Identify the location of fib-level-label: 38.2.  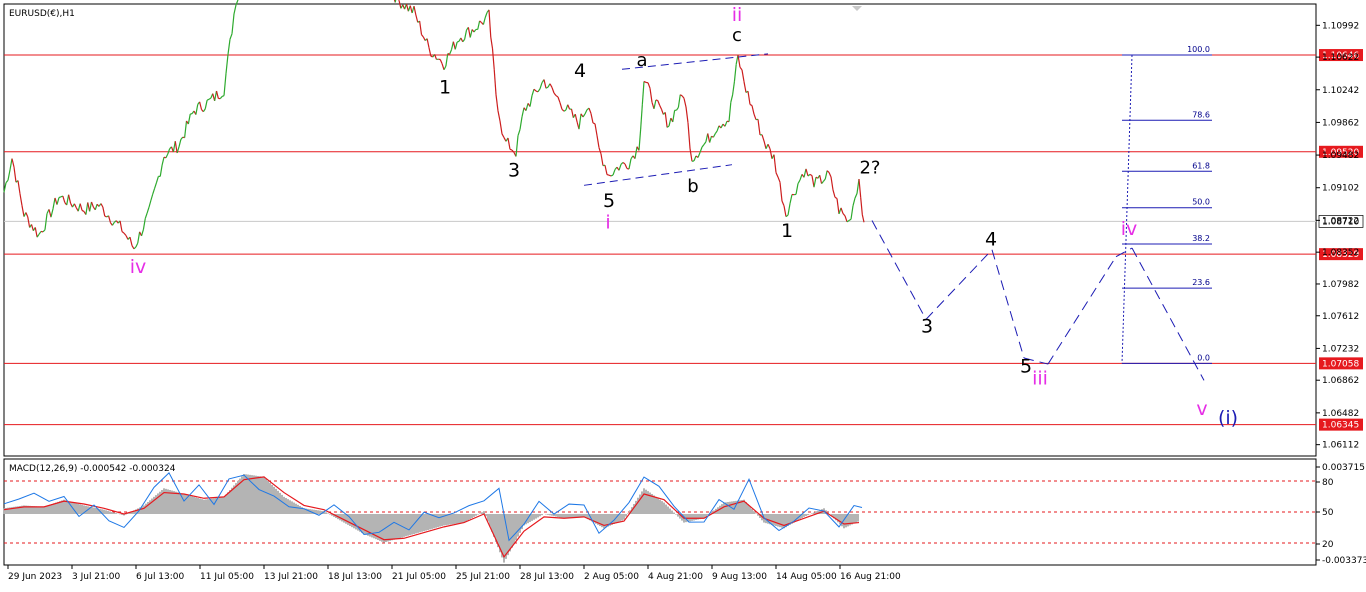
(1201, 238).